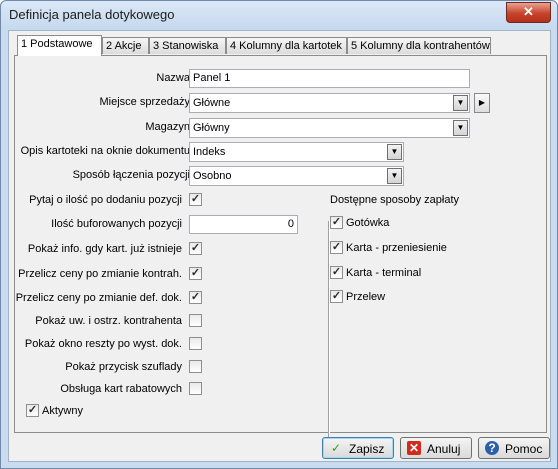 Image resolution: width=558 pixels, height=469 pixels. Describe the element at coordinates (131, 175) in the screenshot. I see `sposob-label: Sposób łączenia pozycji` at that location.